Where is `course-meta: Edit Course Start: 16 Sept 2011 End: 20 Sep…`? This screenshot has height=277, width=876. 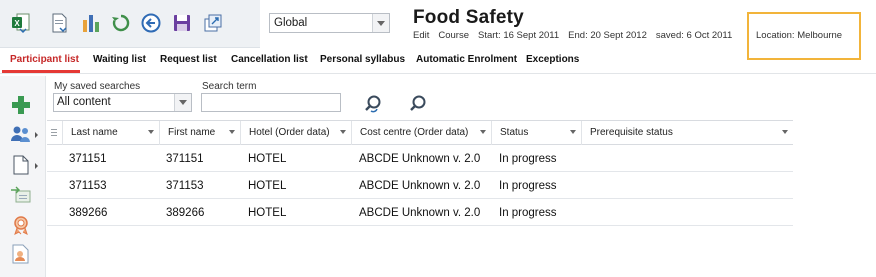 course-meta: Edit Course Start: 16 Sept 2011 End: 20 Sep… is located at coordinates (577, 35).